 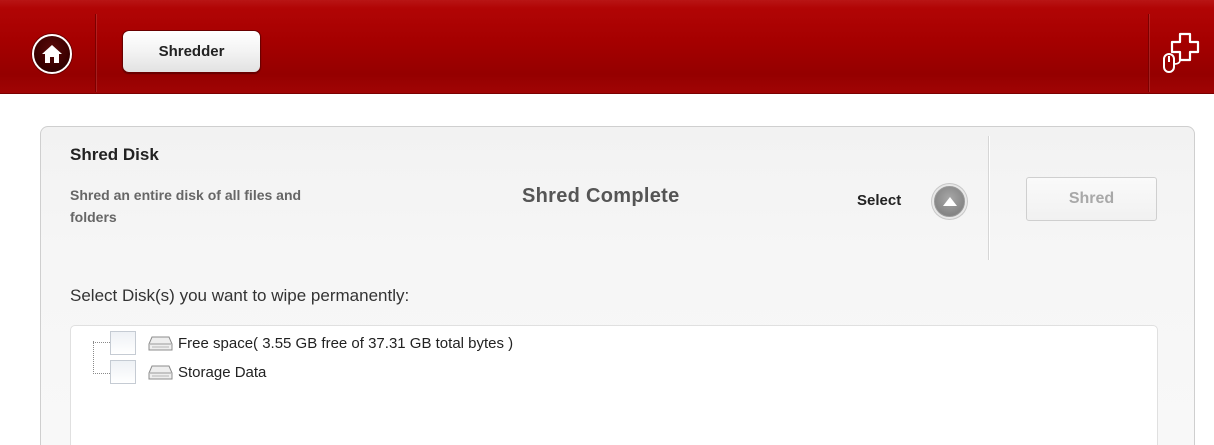 What do you see at coordinates (222, 372) in the screenshot?
I see `disk-item-label: Storage Data` at bounding box center [222, 372].